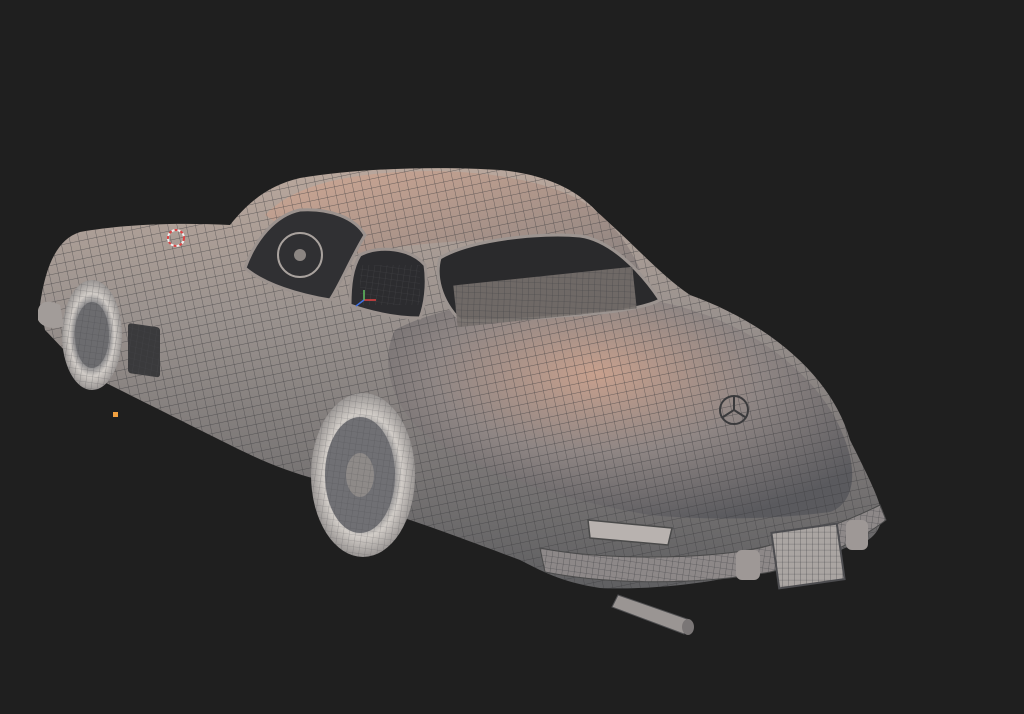 The image size is (1024, 714). Describe the element at coordinates (51, 314) in the screenshot. I see `front-bumper` at that location.